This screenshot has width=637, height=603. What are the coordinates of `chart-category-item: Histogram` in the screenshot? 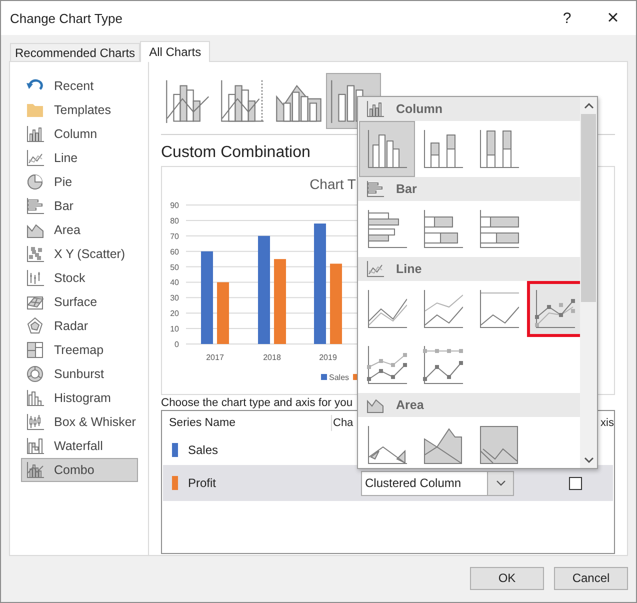 It's located at (79, 398).